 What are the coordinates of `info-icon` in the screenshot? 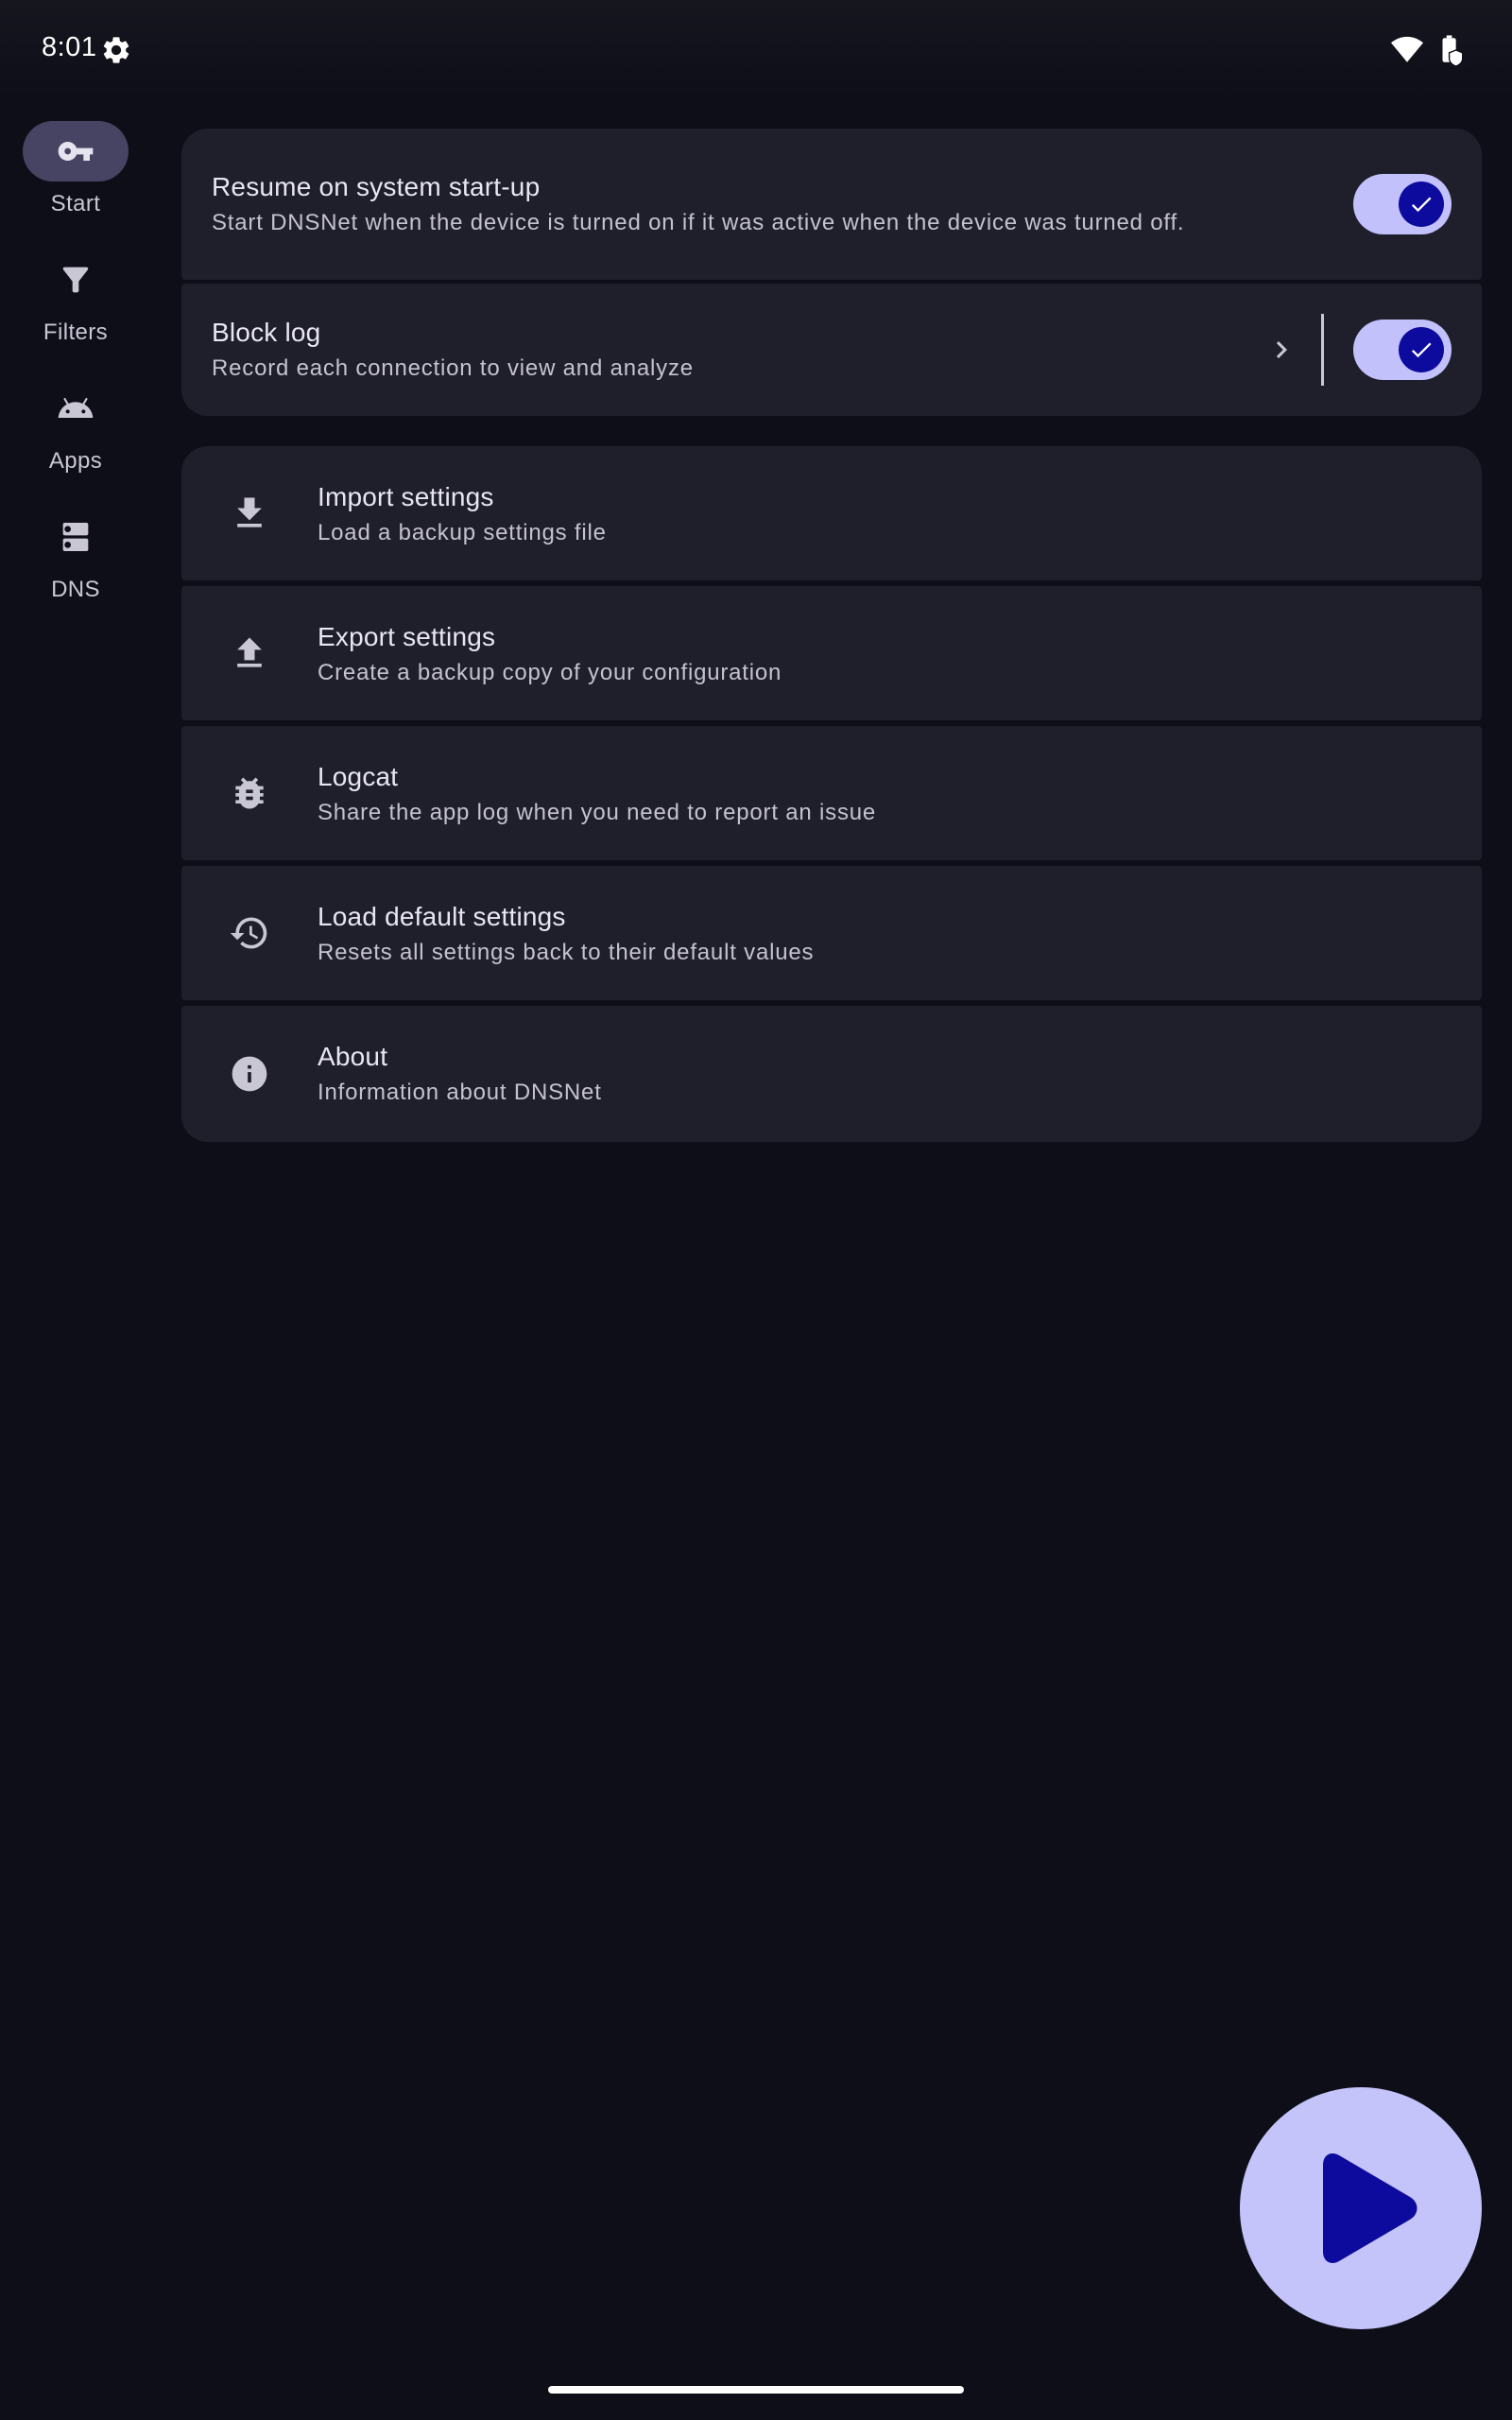 It's located at (249, 1074).